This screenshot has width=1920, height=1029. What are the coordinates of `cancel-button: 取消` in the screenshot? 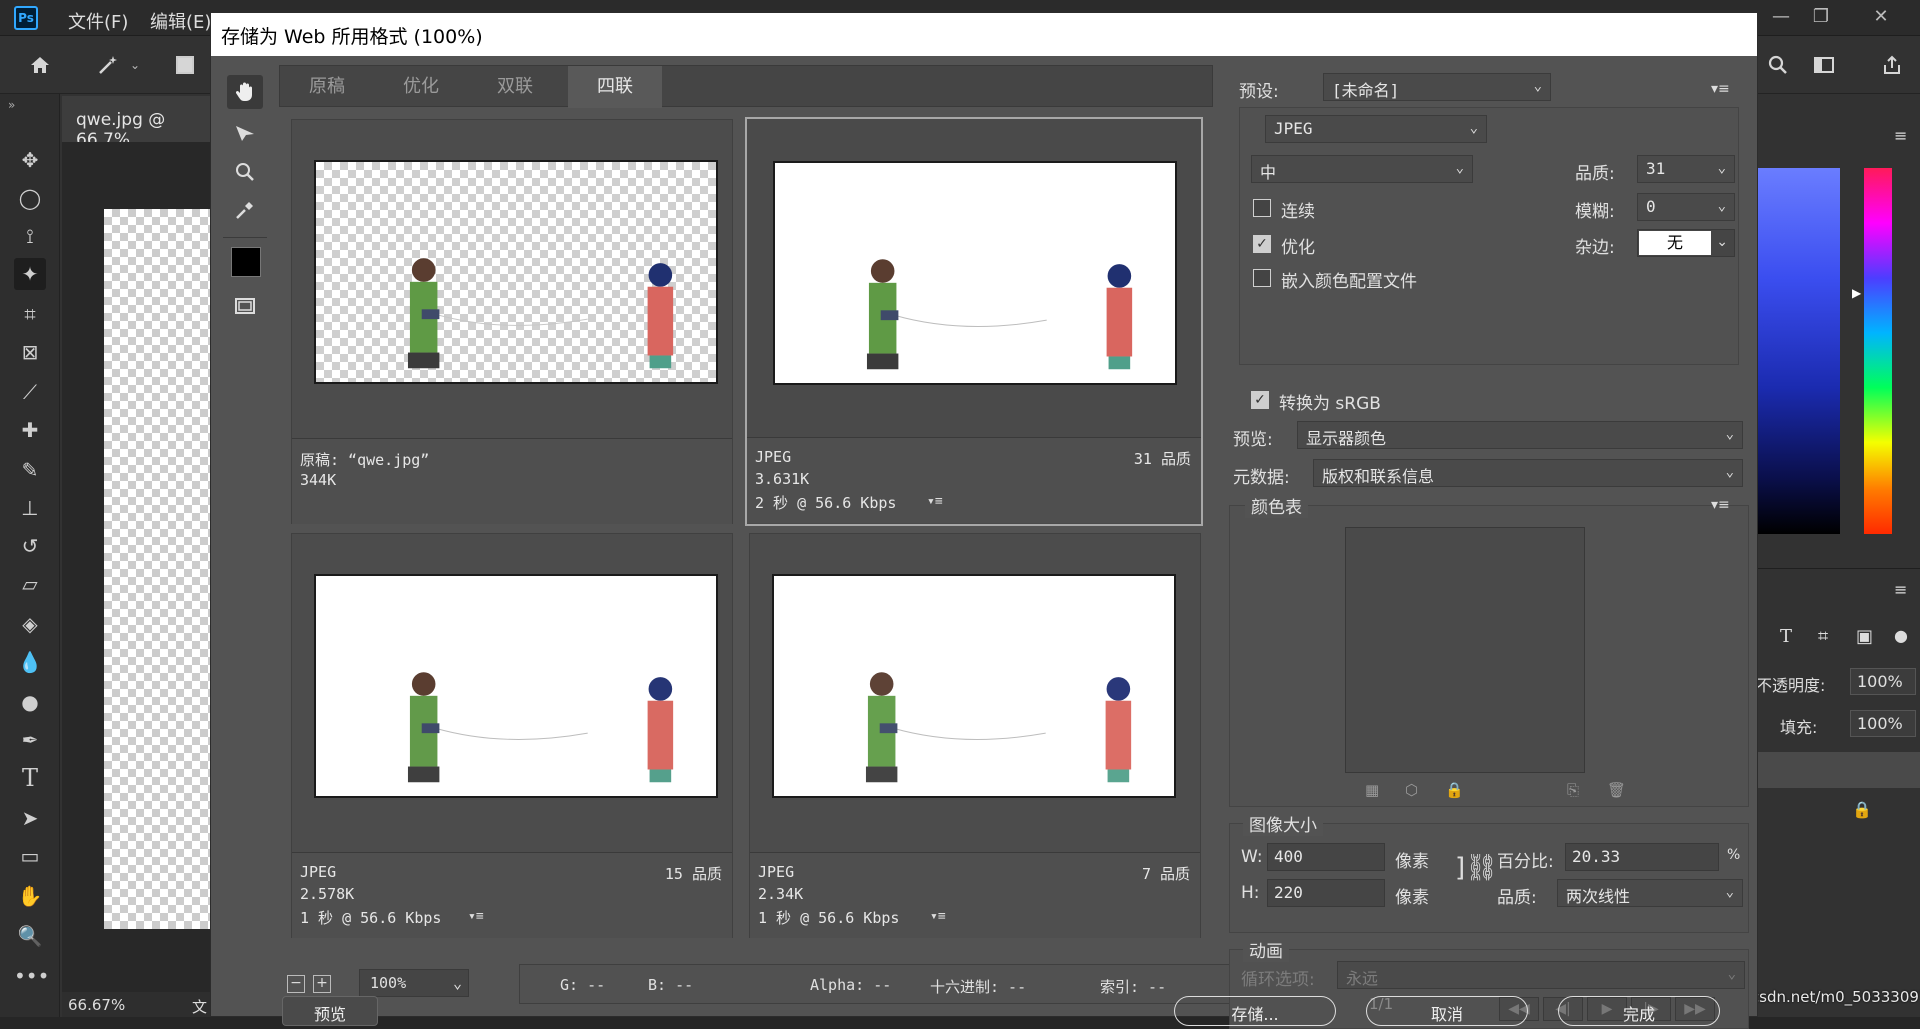 It's located at (1447, 1011).